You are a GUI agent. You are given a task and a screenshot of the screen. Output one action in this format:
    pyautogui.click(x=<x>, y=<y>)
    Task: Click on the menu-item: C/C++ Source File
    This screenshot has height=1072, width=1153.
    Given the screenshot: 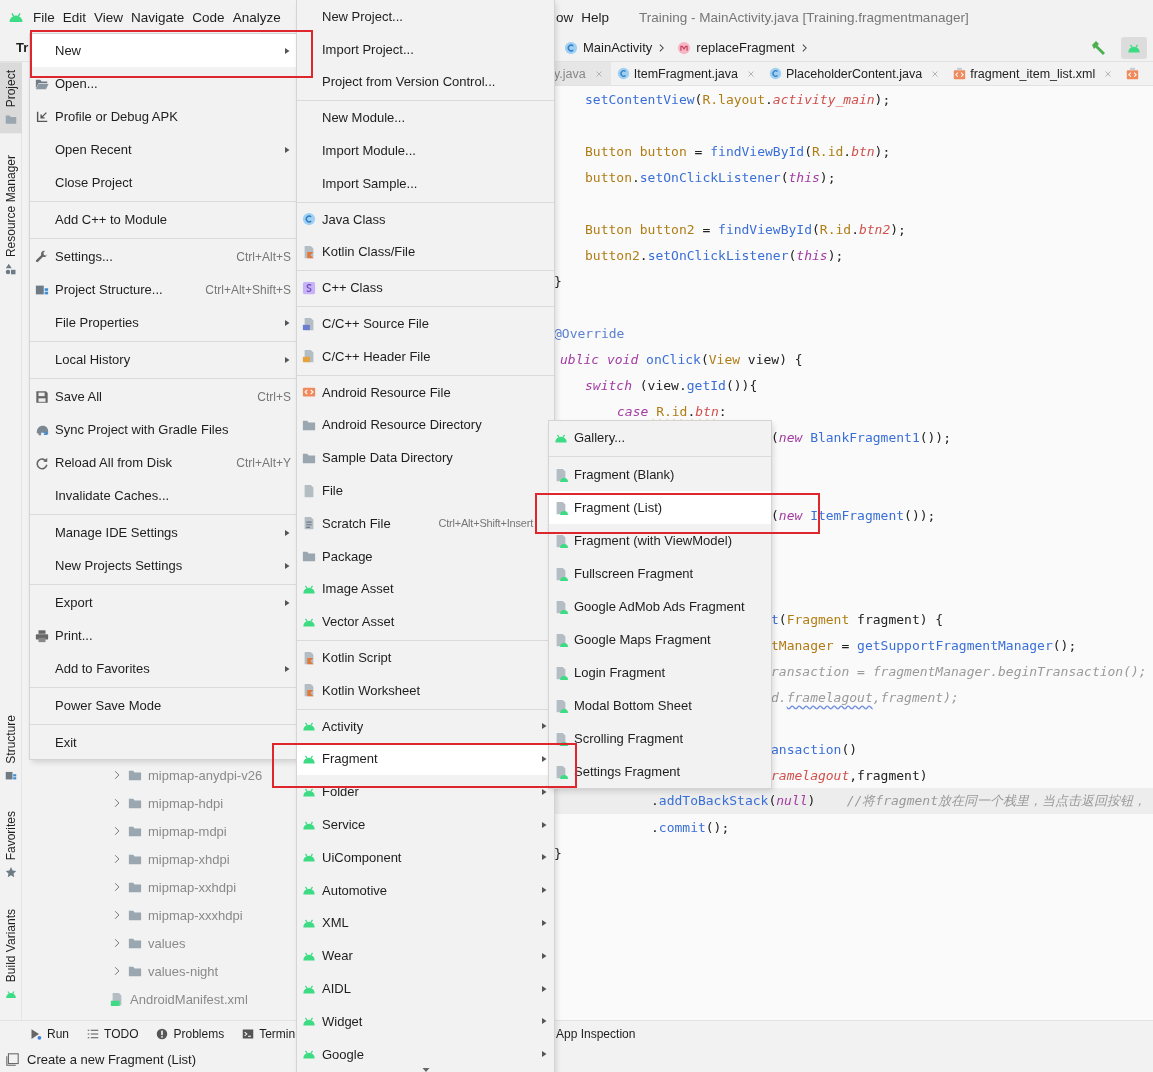 What is the action you would take?
    pyautogui.click(x=425, y=323)
    